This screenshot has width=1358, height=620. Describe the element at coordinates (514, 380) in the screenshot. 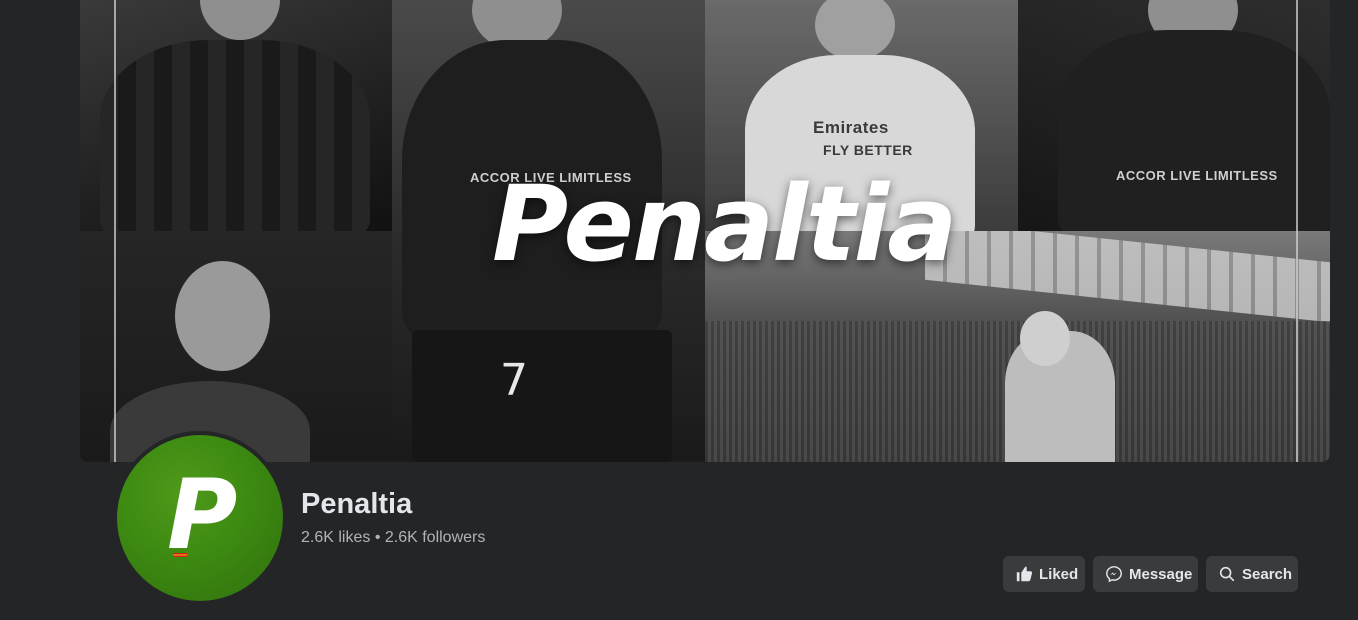

I see `shirt-number: 7` at that location.